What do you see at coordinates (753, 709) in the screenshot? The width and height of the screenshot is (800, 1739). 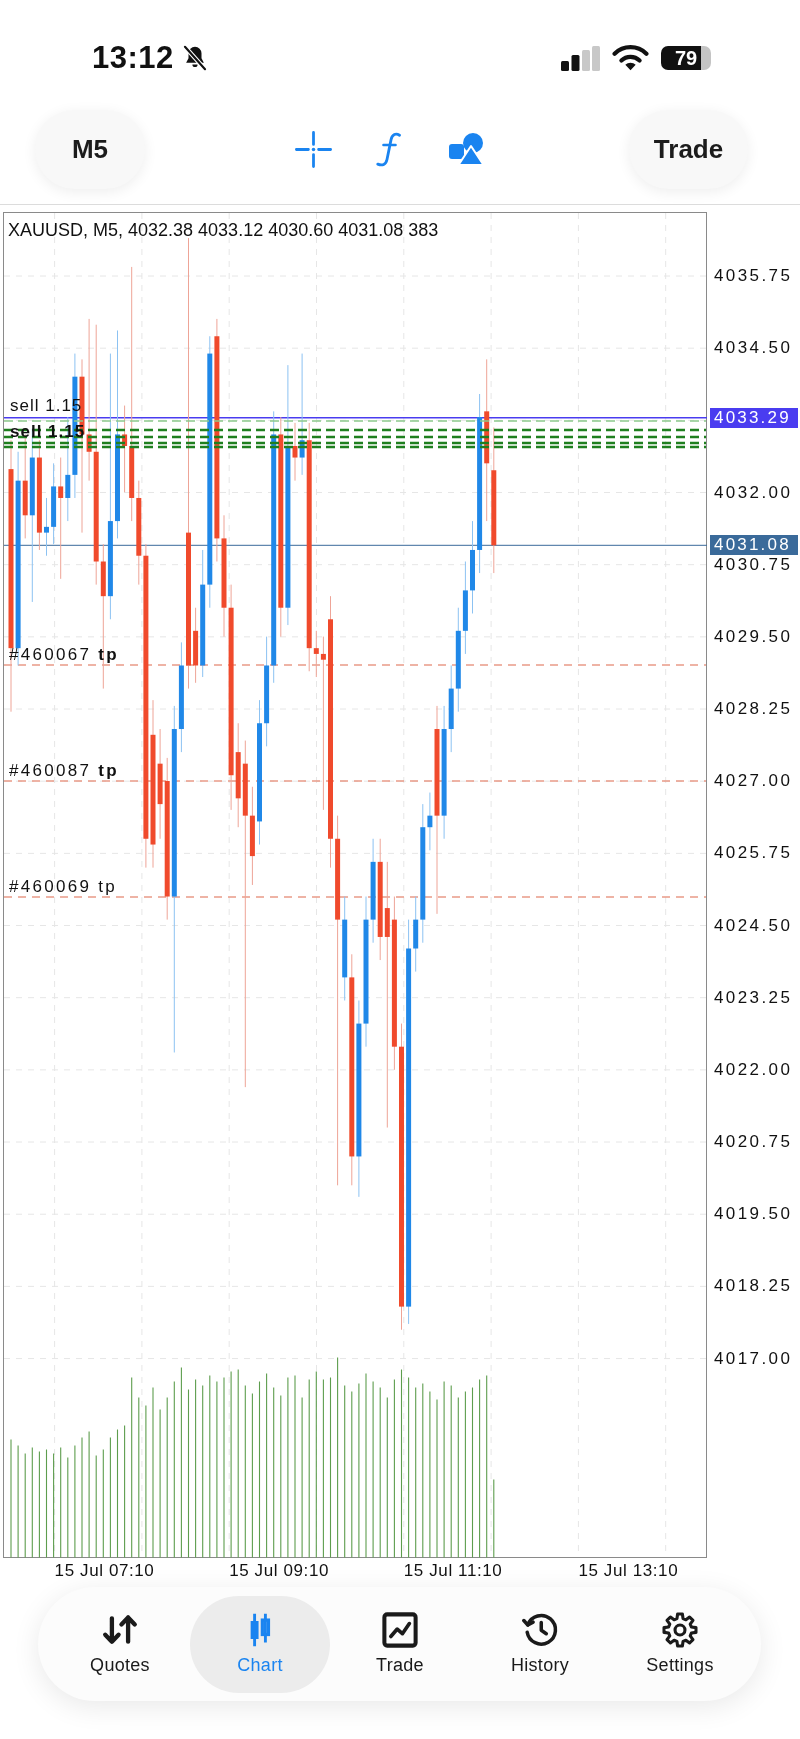 I see `price-axis-label: 4028.25` at bounding box center [753, 709].